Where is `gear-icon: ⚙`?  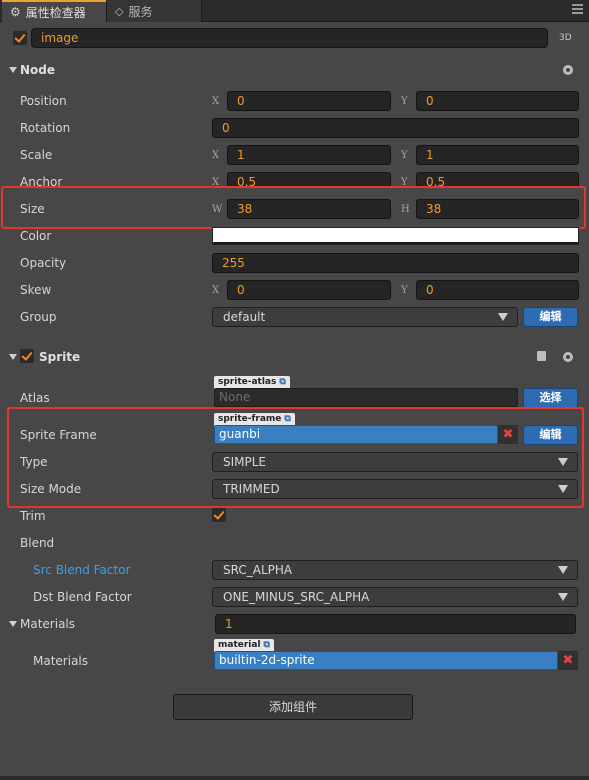
gear-icon: ⚙ is located at coordinates (15, 12).